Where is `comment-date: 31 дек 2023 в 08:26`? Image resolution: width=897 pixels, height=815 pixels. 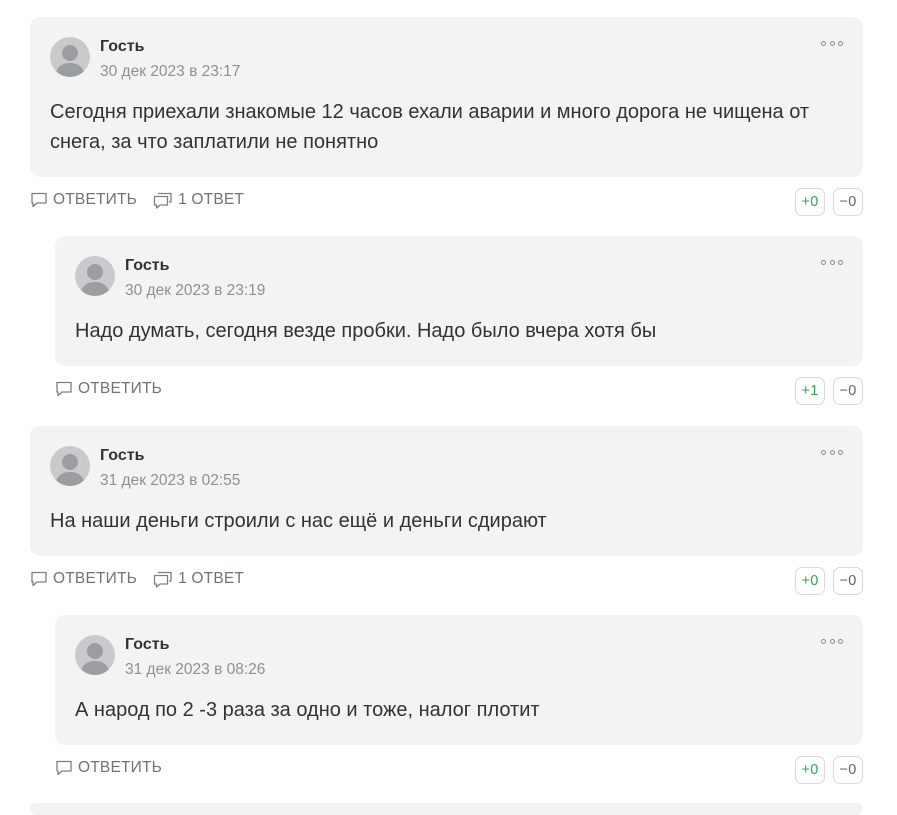 comment-date: 31 дек 2023 в 08:26 is located at coordinates (195, 670).